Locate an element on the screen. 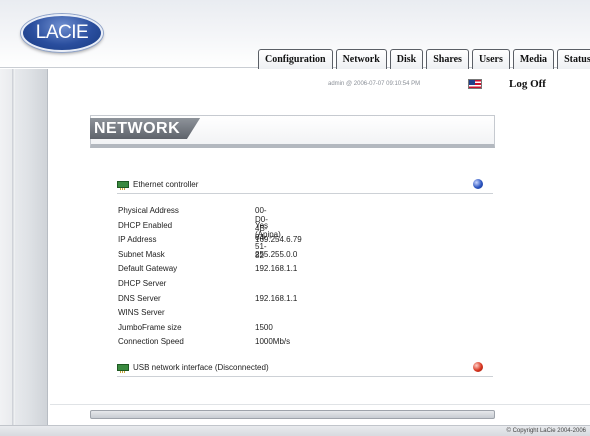 The height and width of the screenshot is (436, 590). network-card-icon is located at coordinates (123, 185).